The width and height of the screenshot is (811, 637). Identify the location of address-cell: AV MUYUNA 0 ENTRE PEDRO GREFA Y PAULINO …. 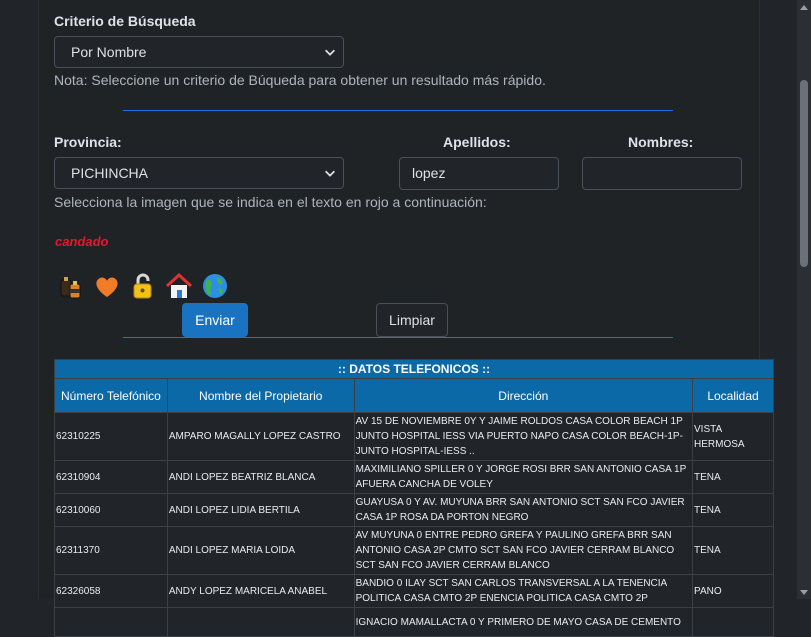
(523, 550).